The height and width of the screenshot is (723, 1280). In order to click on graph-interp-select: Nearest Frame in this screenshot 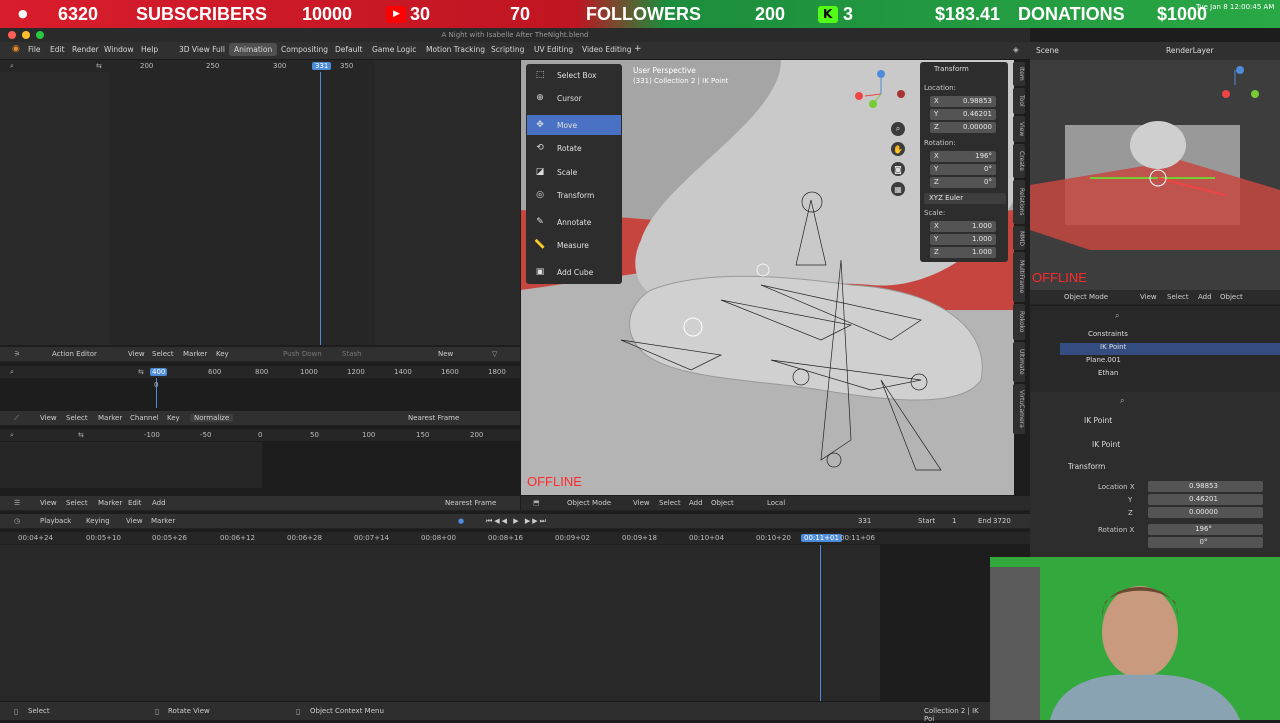, I will do `click(433, 418)`.